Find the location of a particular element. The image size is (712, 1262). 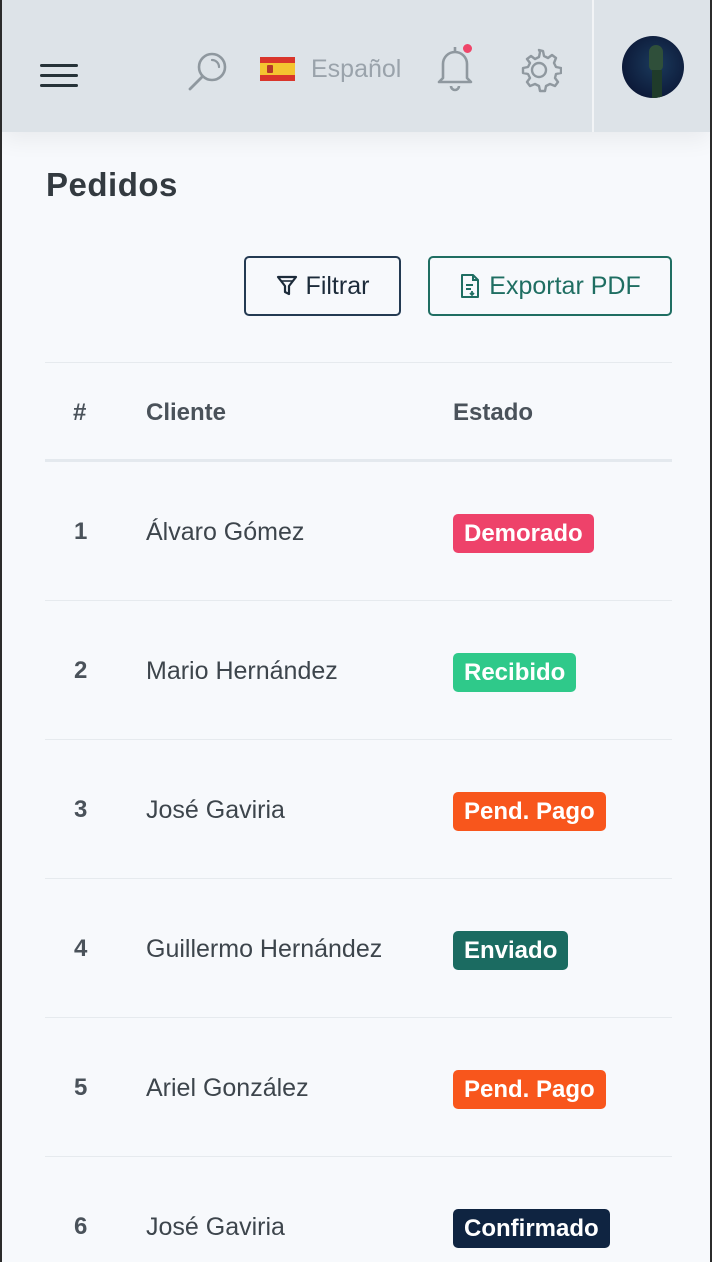

row-number: 3 is located at coordinates (81, 809).